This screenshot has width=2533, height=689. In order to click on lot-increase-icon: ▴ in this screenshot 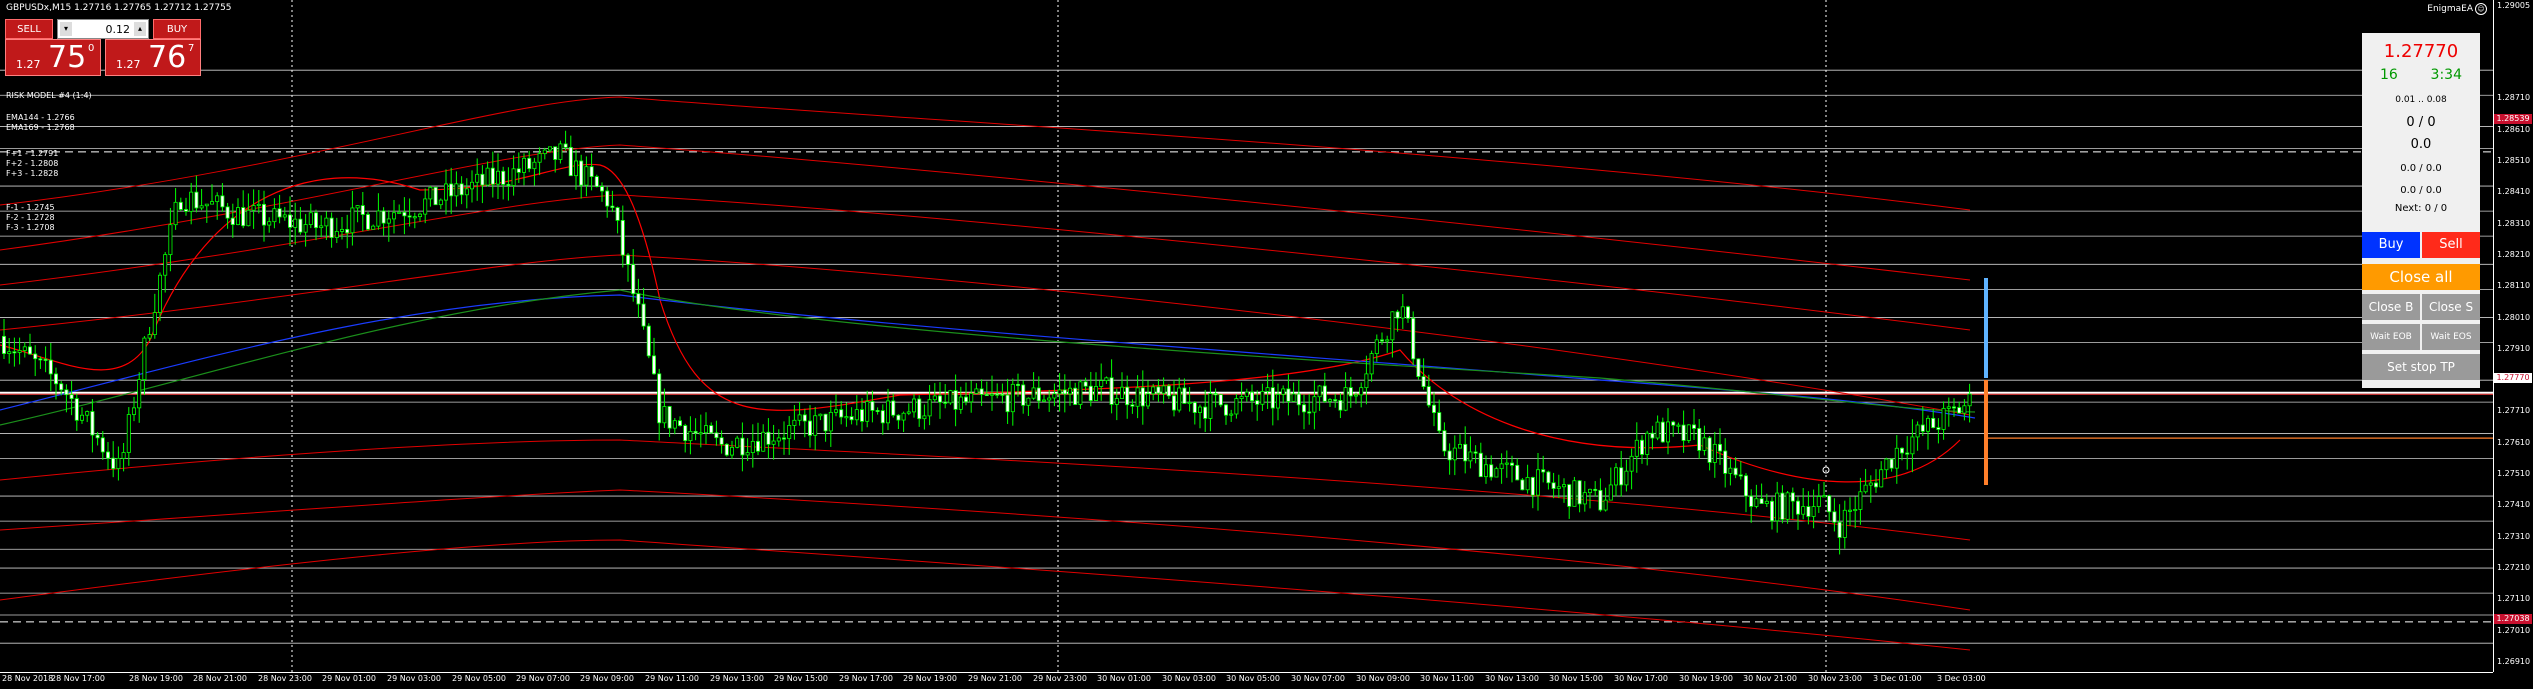, I will do `click(140, 29)`.